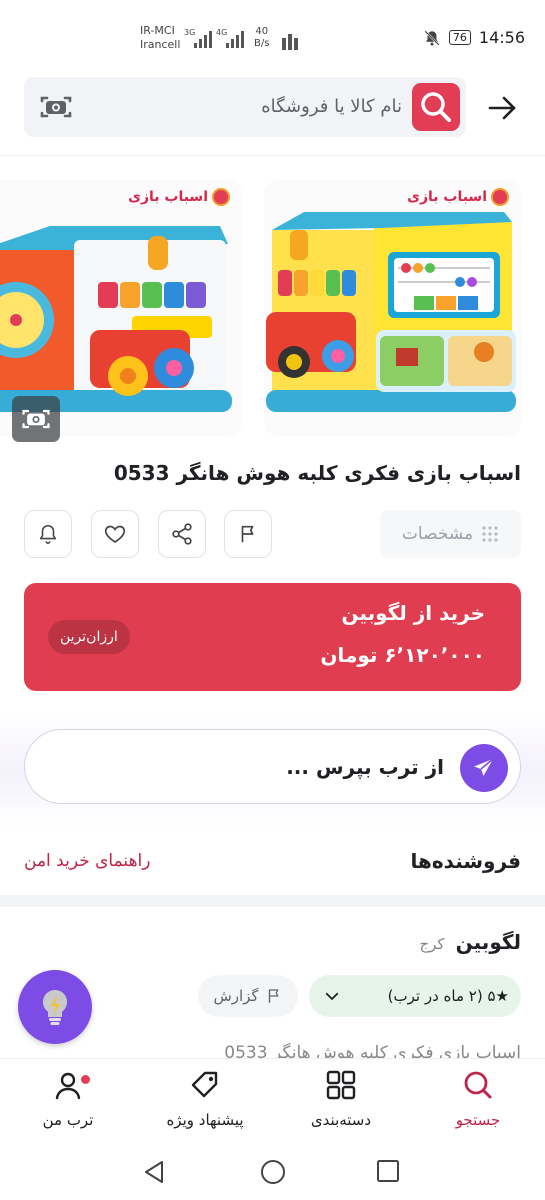 The image size is (545, 1200). I want to click on nav-search: جستجو, so click(478, 1099).